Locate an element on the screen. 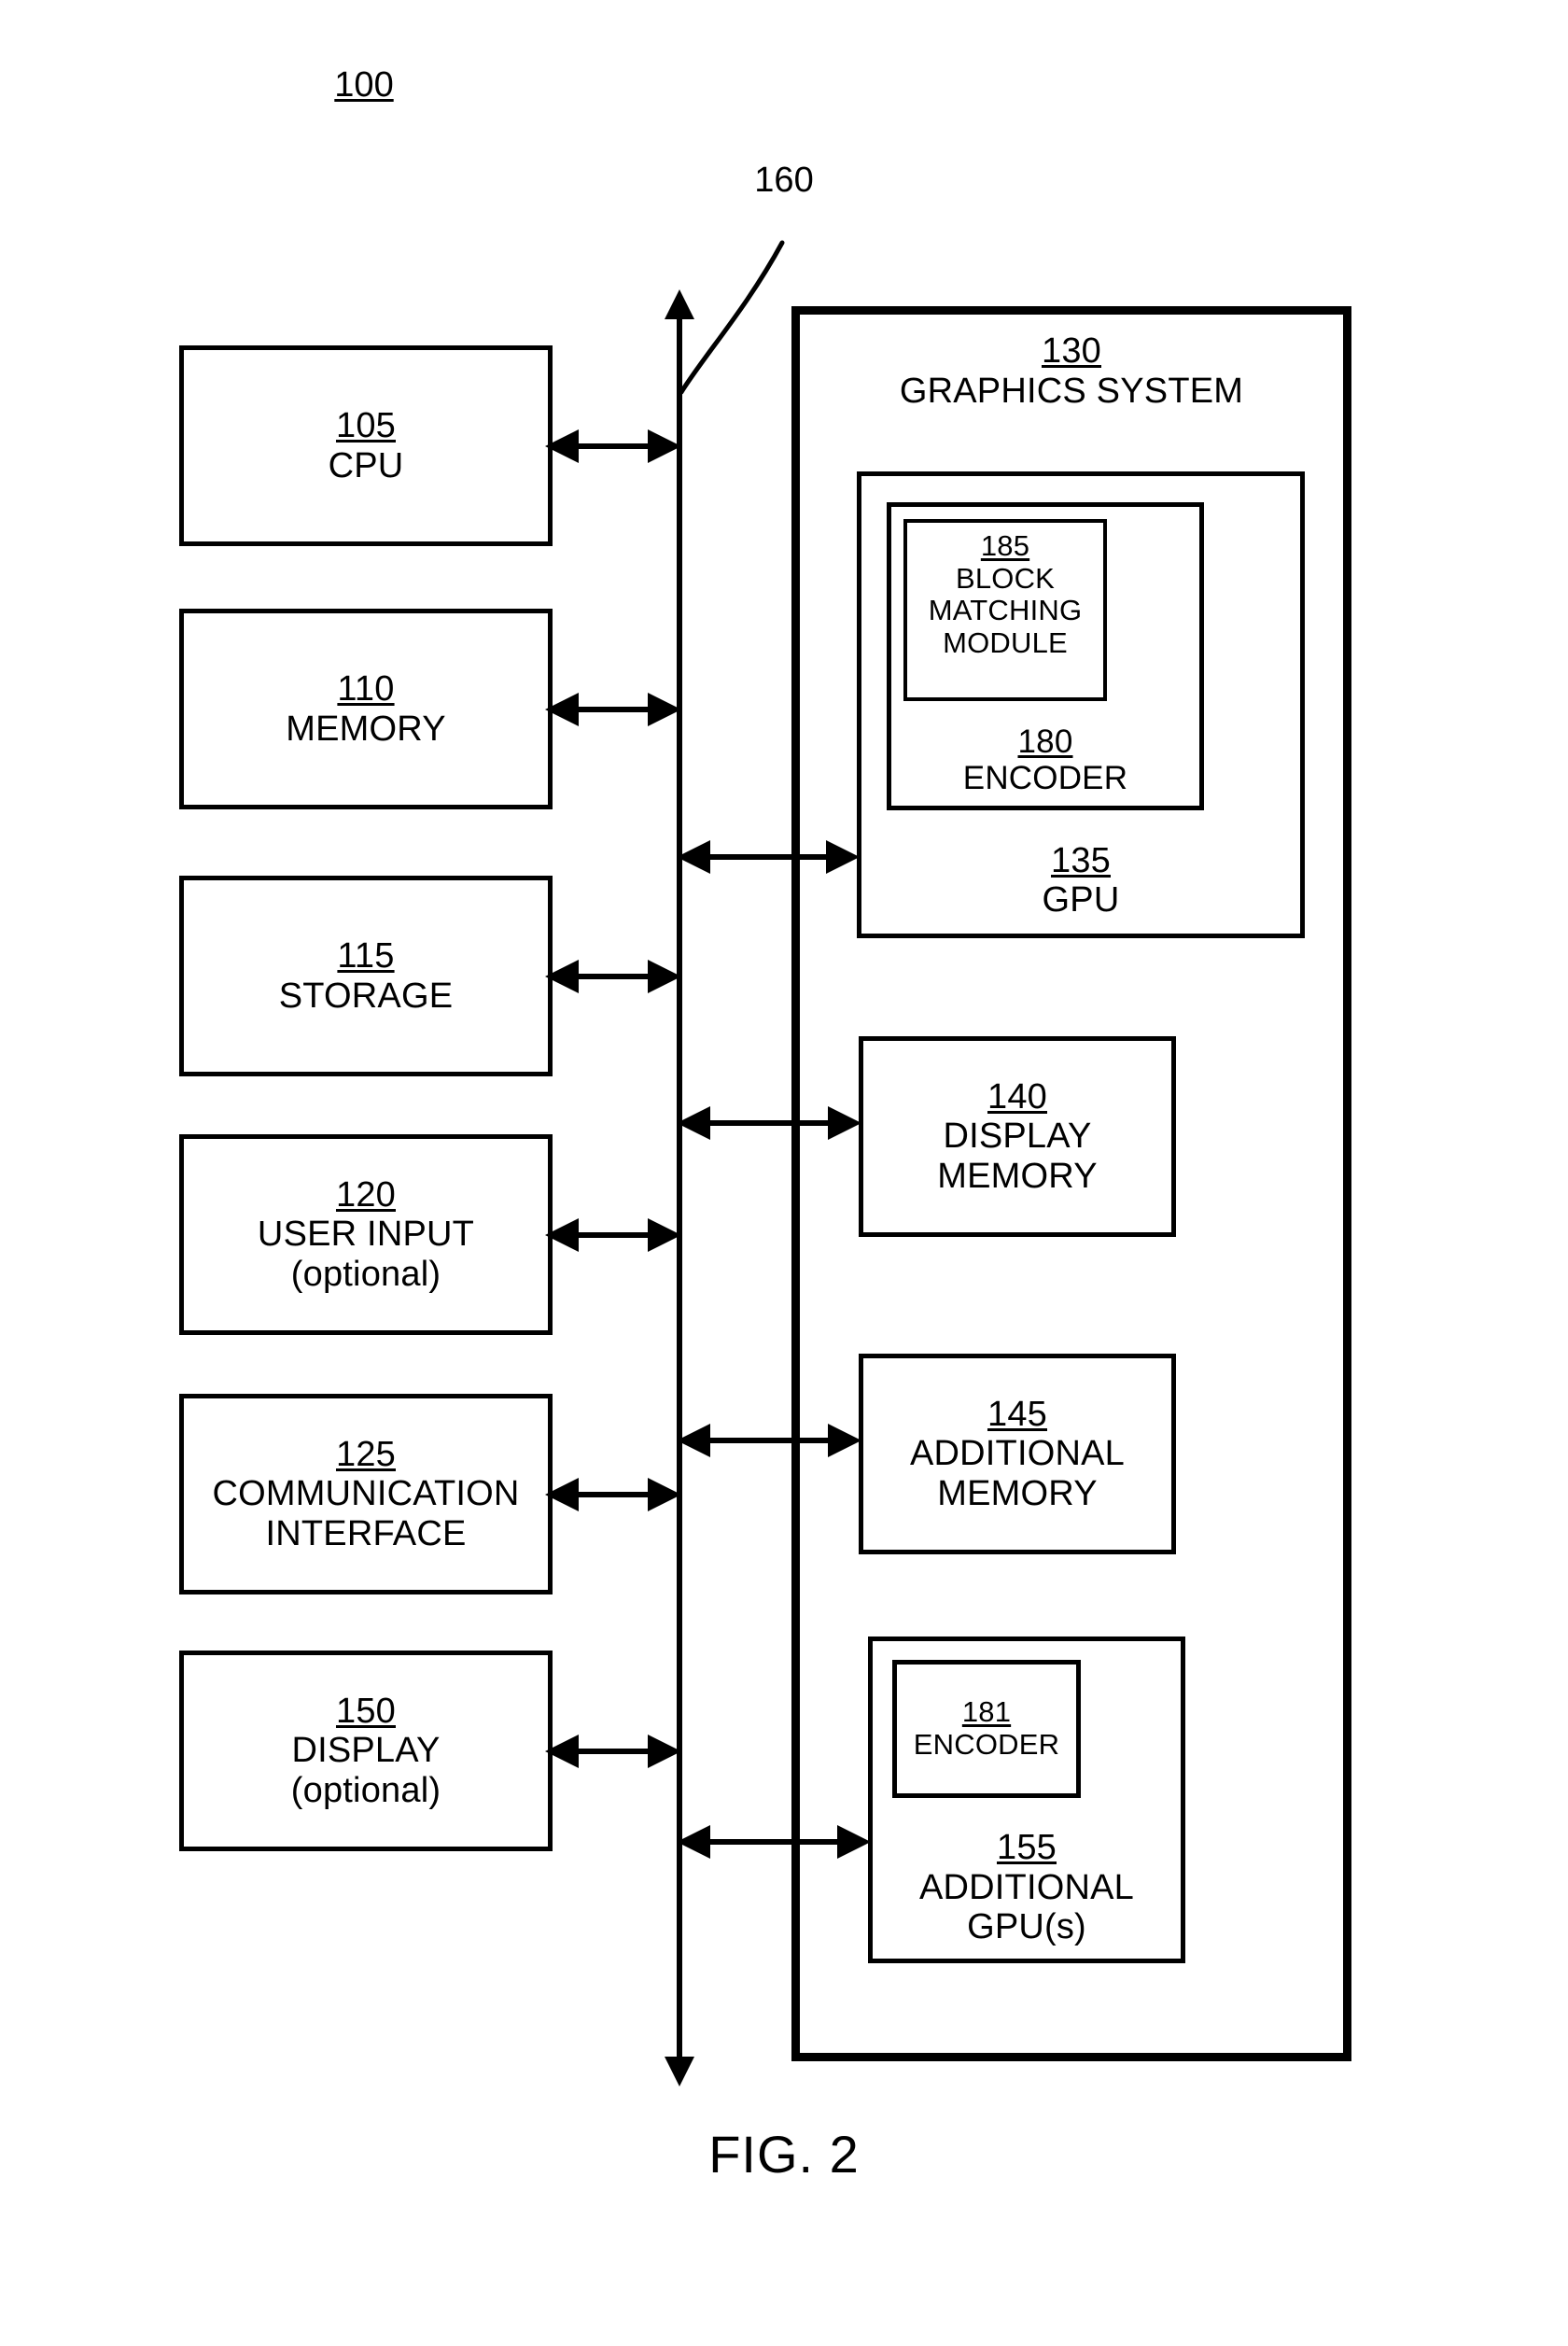 This screenshot has width=1568, height=2346. graphics-system-label: 130 GRAPHICS SYSTEM is located at coordinates (1071, 371).